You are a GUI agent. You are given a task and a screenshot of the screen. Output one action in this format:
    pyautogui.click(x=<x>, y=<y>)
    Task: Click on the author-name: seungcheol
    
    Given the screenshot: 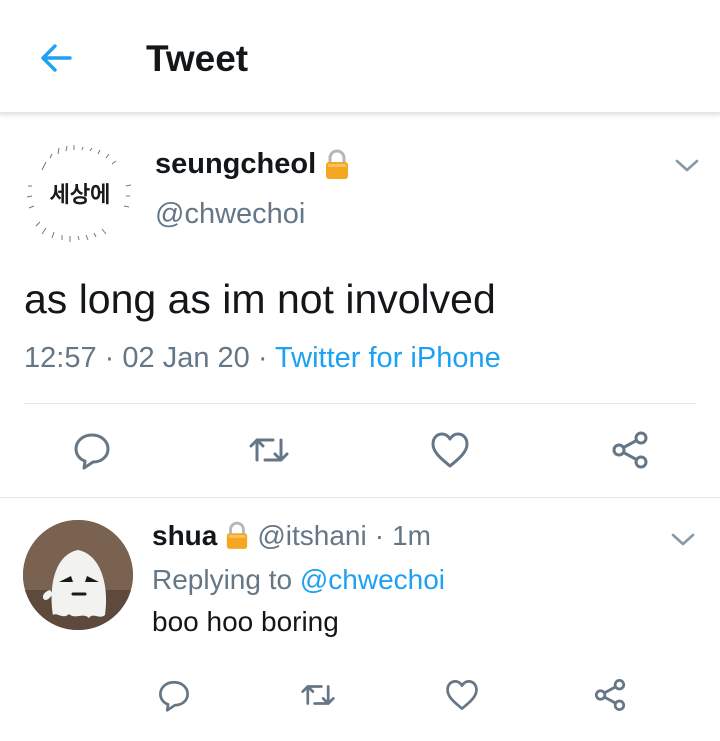 What is the action you would take?
    pyautogui.click(x=252, y=164)
    